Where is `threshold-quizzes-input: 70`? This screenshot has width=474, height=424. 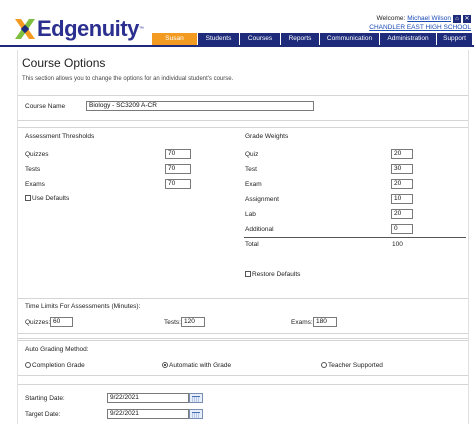
threshold-quizzes-input: 70 is located at coordinates (178, 154).